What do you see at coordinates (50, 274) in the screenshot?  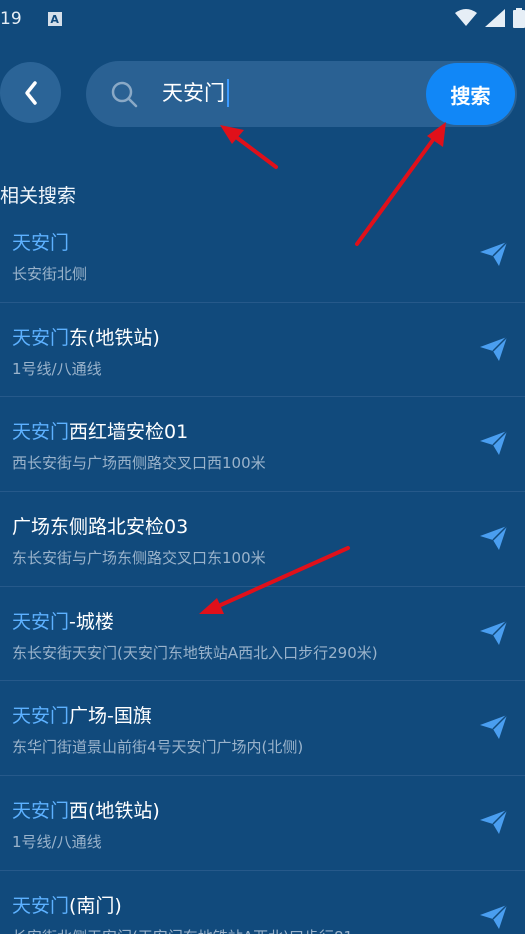 I see `result-subtitle: 长安街北侧` at bounding box center [50, 274].